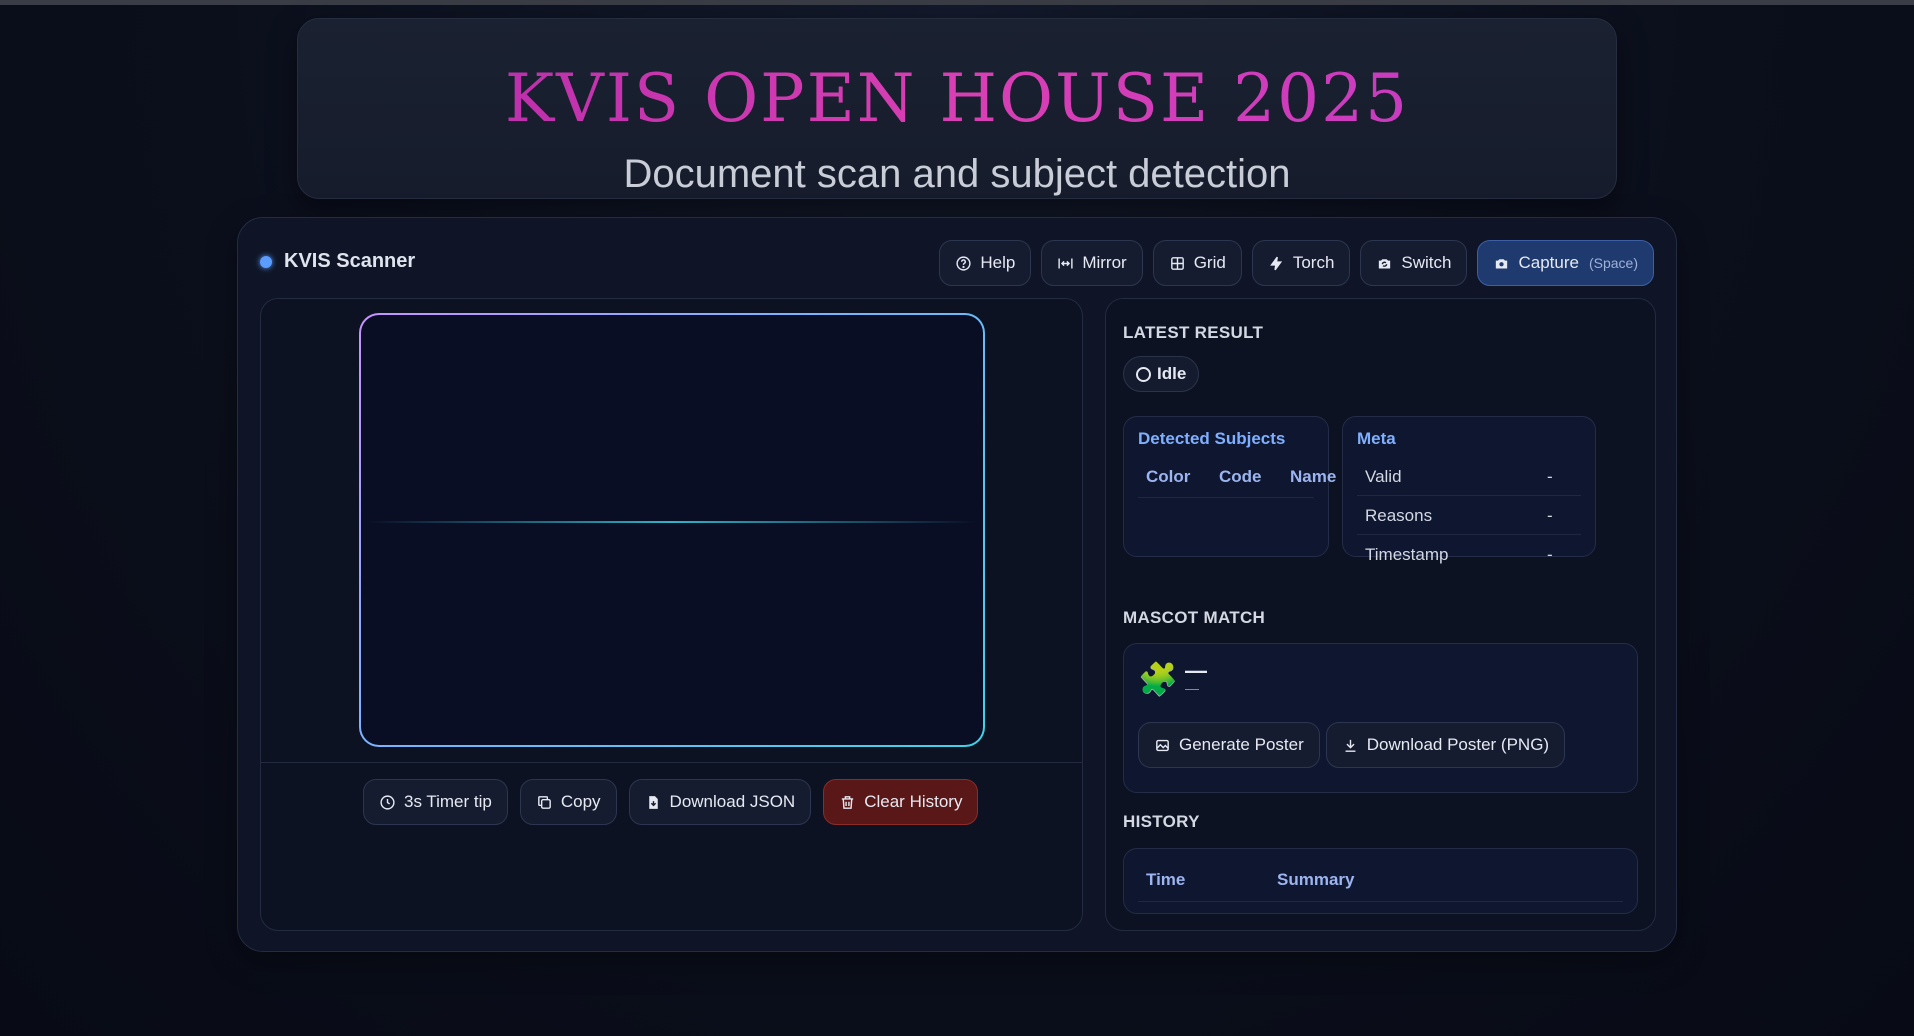  Describe the element at coordinates (1194, 617) in the screenshot. I see `mascot-match-heading: MASCOT MATCH` at that location.